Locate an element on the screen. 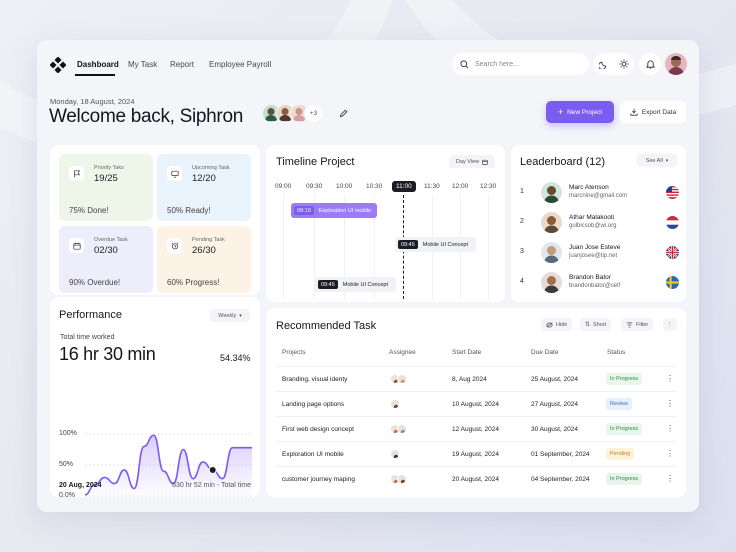 The image size is (736, 552). start-date: 8, Aug 2024 is located at coordinates (469, 379).